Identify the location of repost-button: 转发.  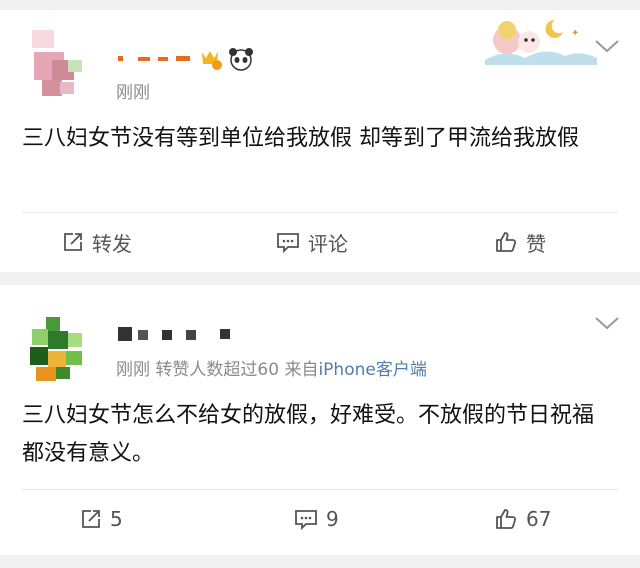
(97, 242).